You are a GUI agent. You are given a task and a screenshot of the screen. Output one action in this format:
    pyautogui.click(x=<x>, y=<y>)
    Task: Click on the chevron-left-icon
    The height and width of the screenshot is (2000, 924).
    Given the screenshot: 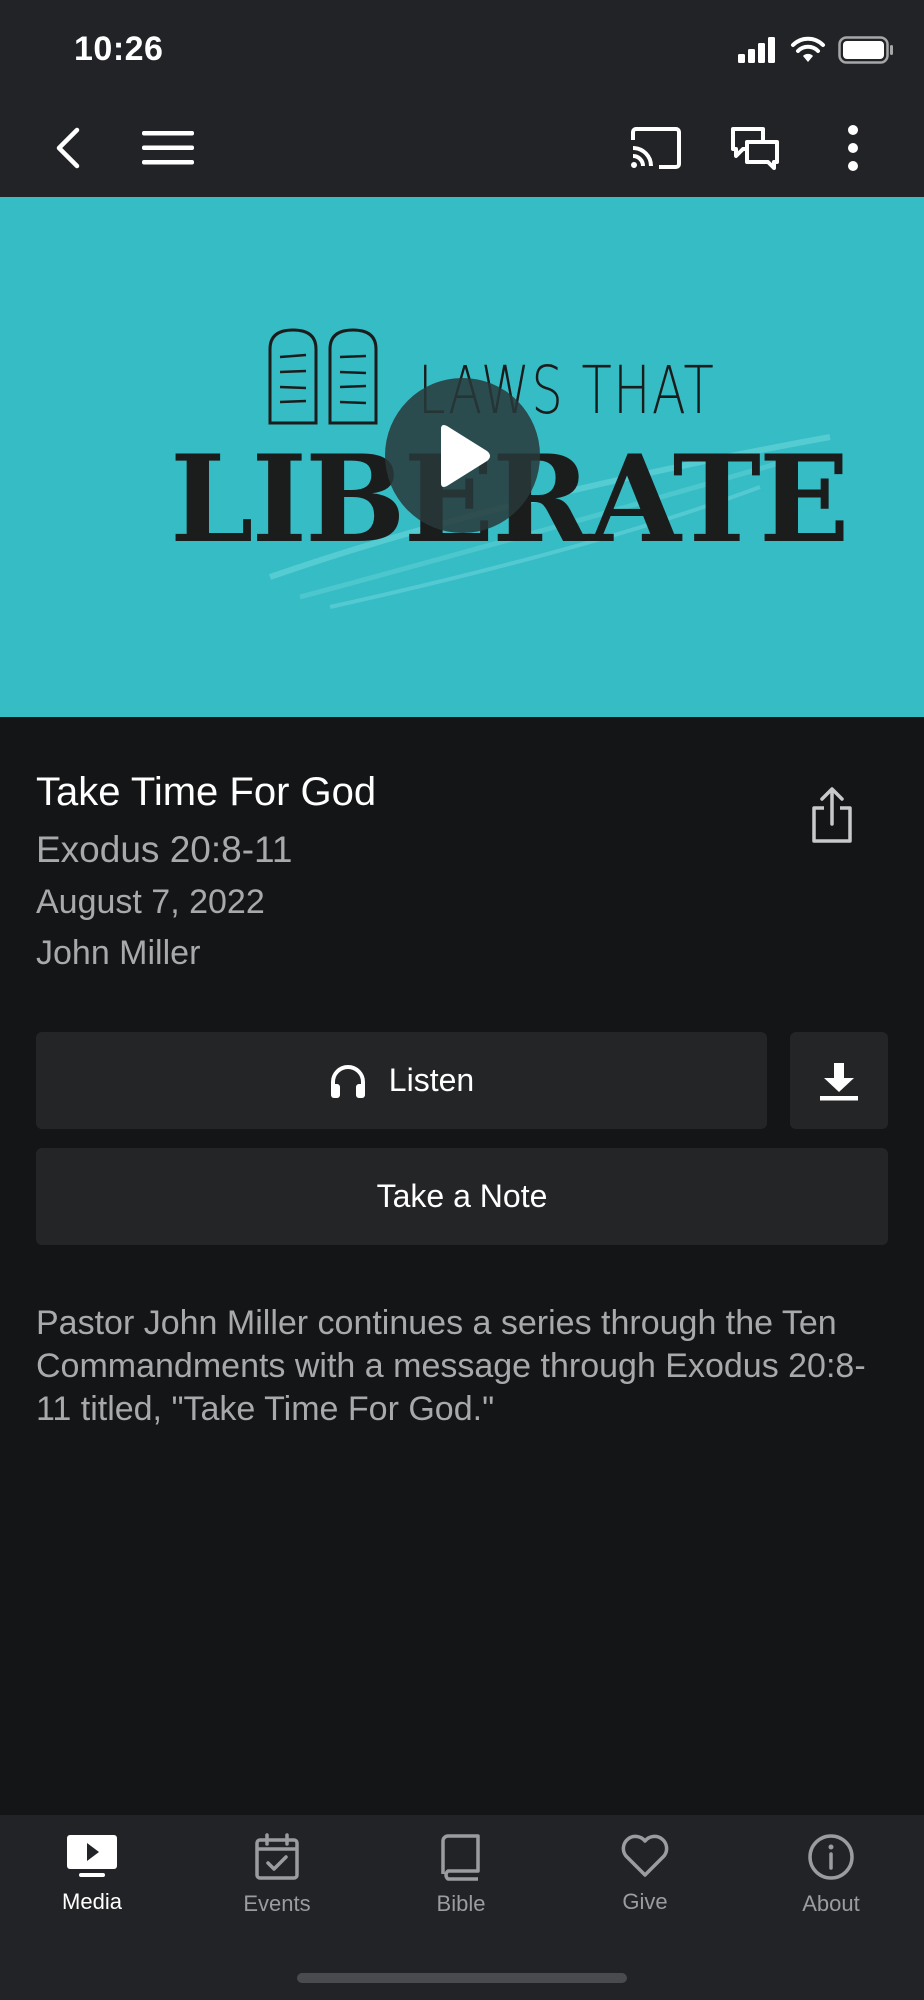 What is the action you would take?
    pyautogui.click(x=68, y=148)
    